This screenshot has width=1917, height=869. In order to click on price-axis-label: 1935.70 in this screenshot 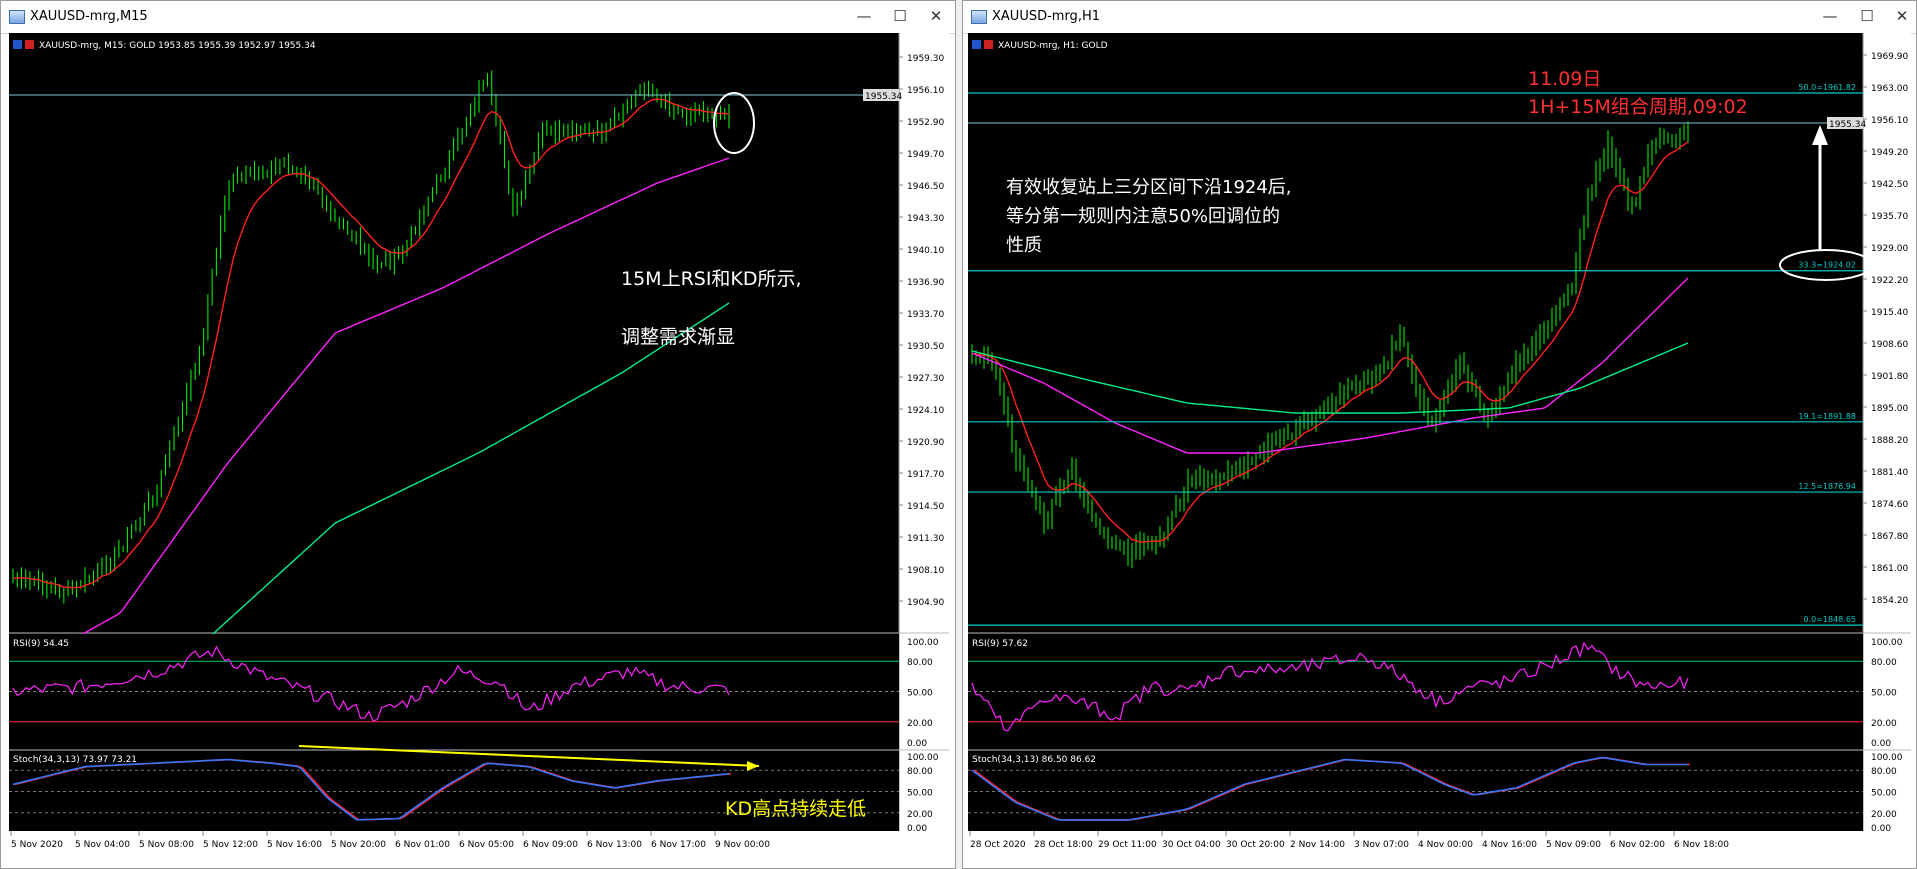, I will do `click(1889, 217)`.